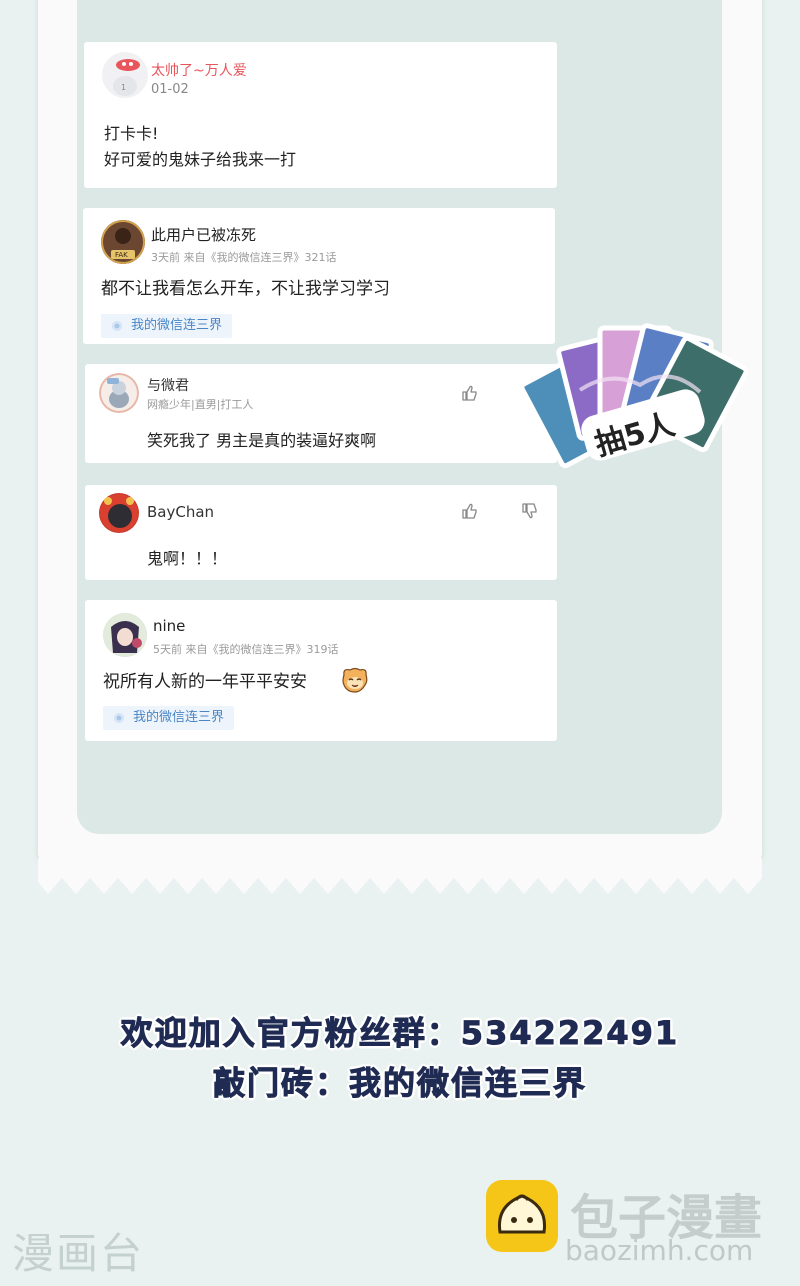  Describe the element at coordinates (199, 70) in the screenshot. I see `username: 太帅了~万人爱` at that location.